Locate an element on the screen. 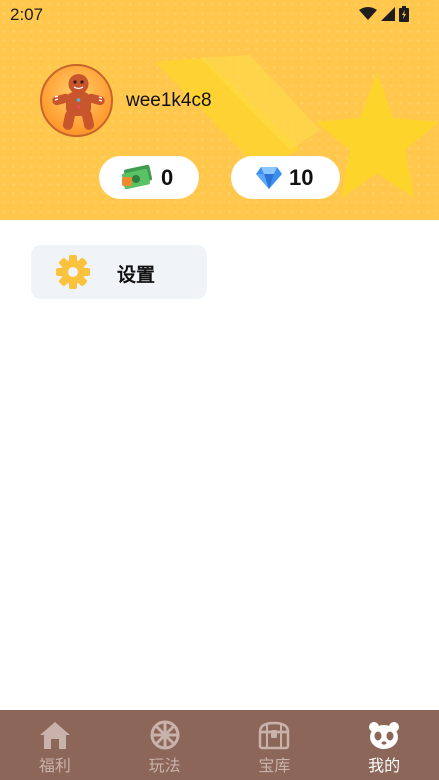 This screenshot has width=439, height=780. gem-value: 10 is located at coordinates (301, 177).